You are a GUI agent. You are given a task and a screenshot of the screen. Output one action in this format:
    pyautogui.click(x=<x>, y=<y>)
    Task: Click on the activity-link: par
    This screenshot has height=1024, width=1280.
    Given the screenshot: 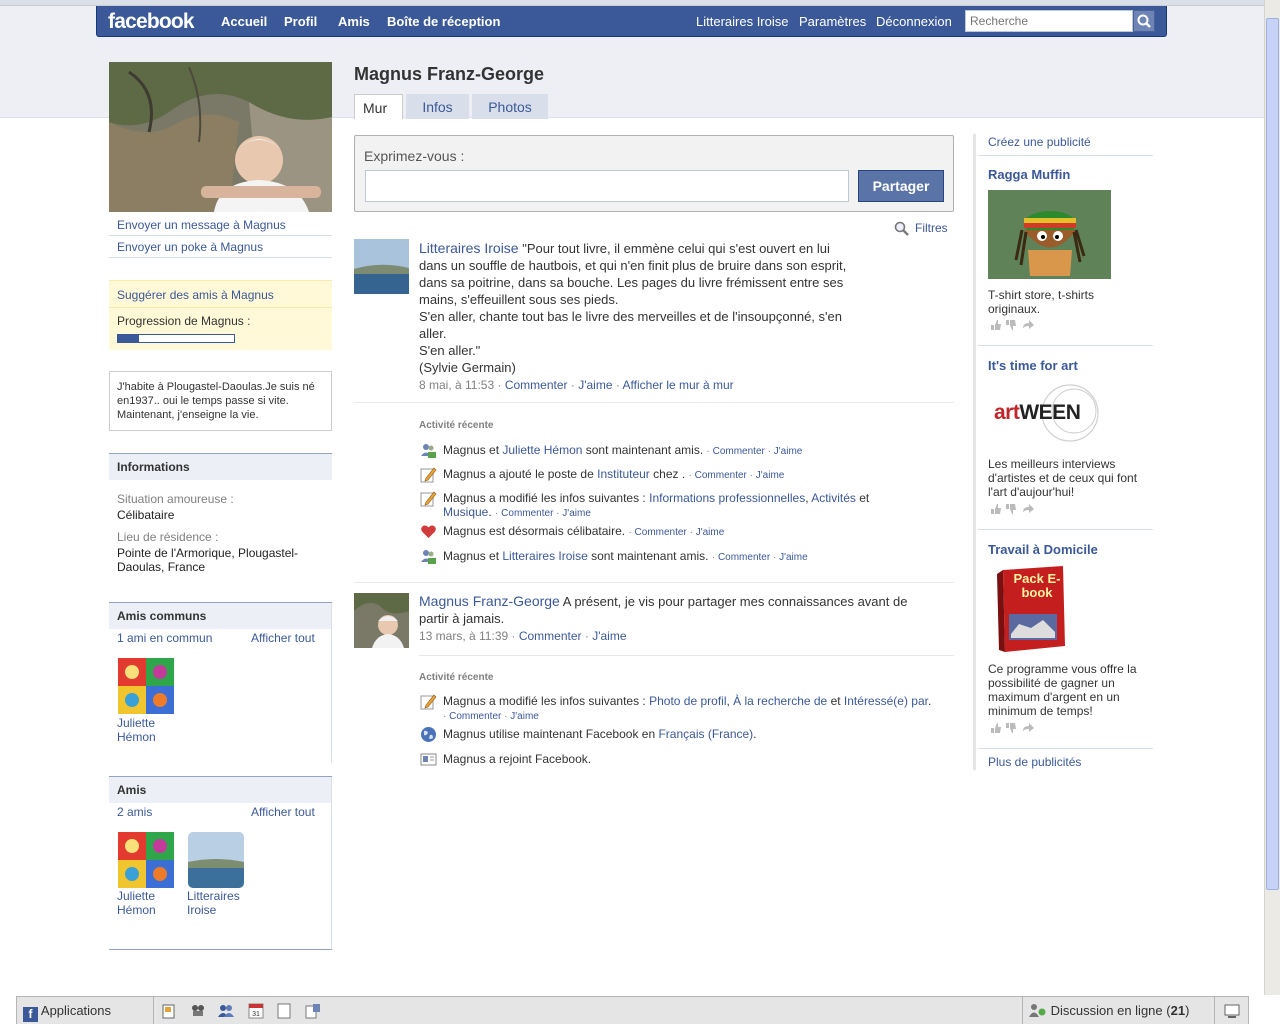 What is the action you would take?
    pyautogui.click(x=919, y=701)
    